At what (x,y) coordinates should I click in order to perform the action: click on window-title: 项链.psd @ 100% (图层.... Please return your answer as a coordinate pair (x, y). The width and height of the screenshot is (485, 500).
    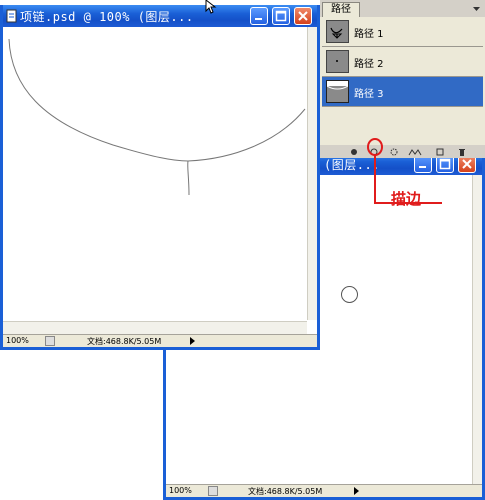
    Looking at the image, I should click on (107, 17).